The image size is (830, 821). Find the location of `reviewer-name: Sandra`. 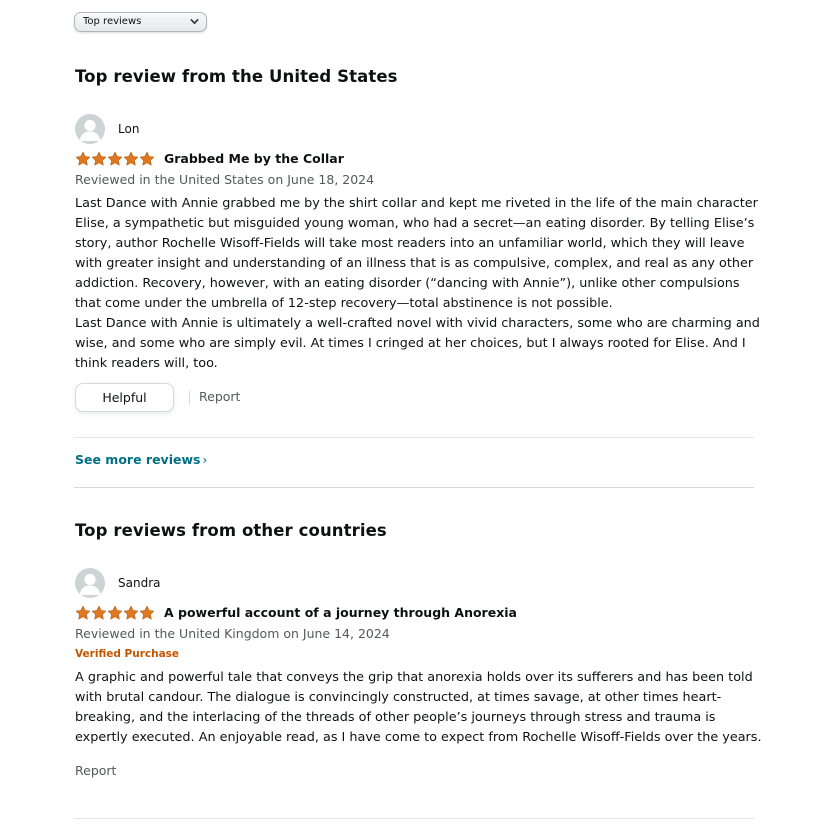

reviewer-name: Sandra is located at coordinates (139, 583).